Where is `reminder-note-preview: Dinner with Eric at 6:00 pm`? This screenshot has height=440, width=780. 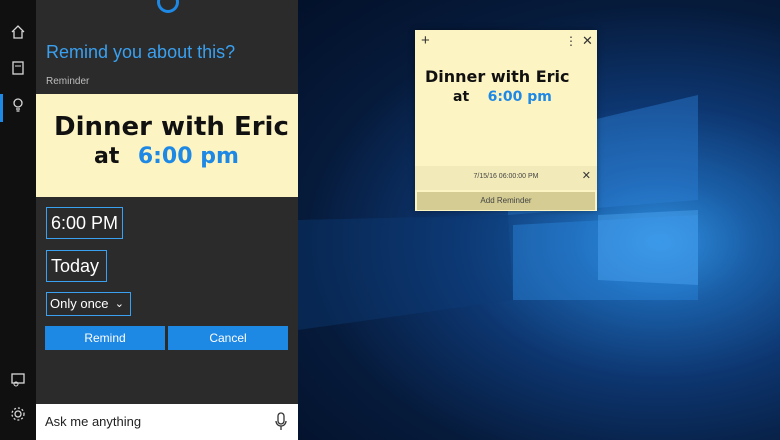 reminder-note-preview: Dinner with Eric at 6:00 pm is located at coordinates (167, 145).